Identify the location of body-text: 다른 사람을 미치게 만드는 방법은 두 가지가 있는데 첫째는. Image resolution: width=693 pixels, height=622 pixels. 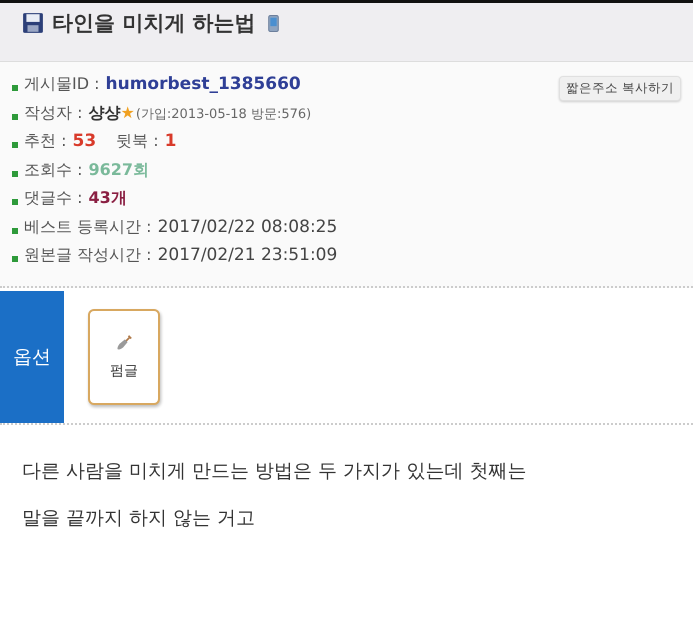
(275, 471).